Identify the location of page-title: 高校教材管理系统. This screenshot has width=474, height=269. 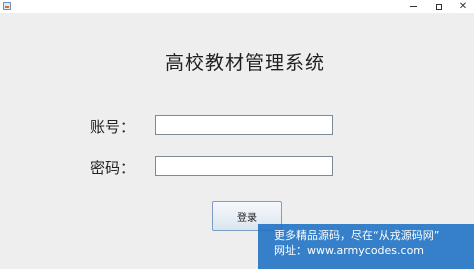
(244, 63).